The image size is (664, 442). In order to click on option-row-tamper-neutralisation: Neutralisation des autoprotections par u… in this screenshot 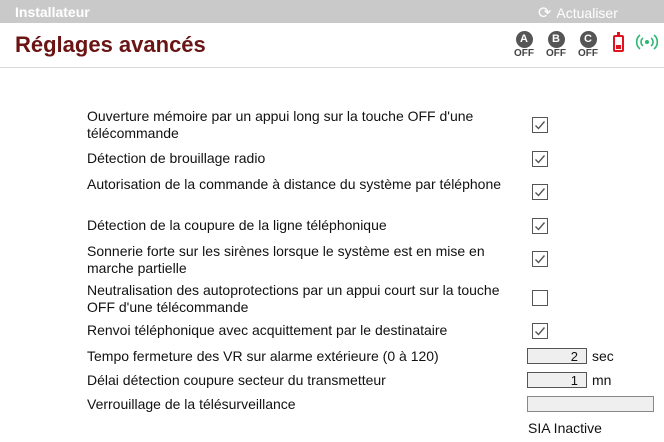, I will do `click(367, 299)`.